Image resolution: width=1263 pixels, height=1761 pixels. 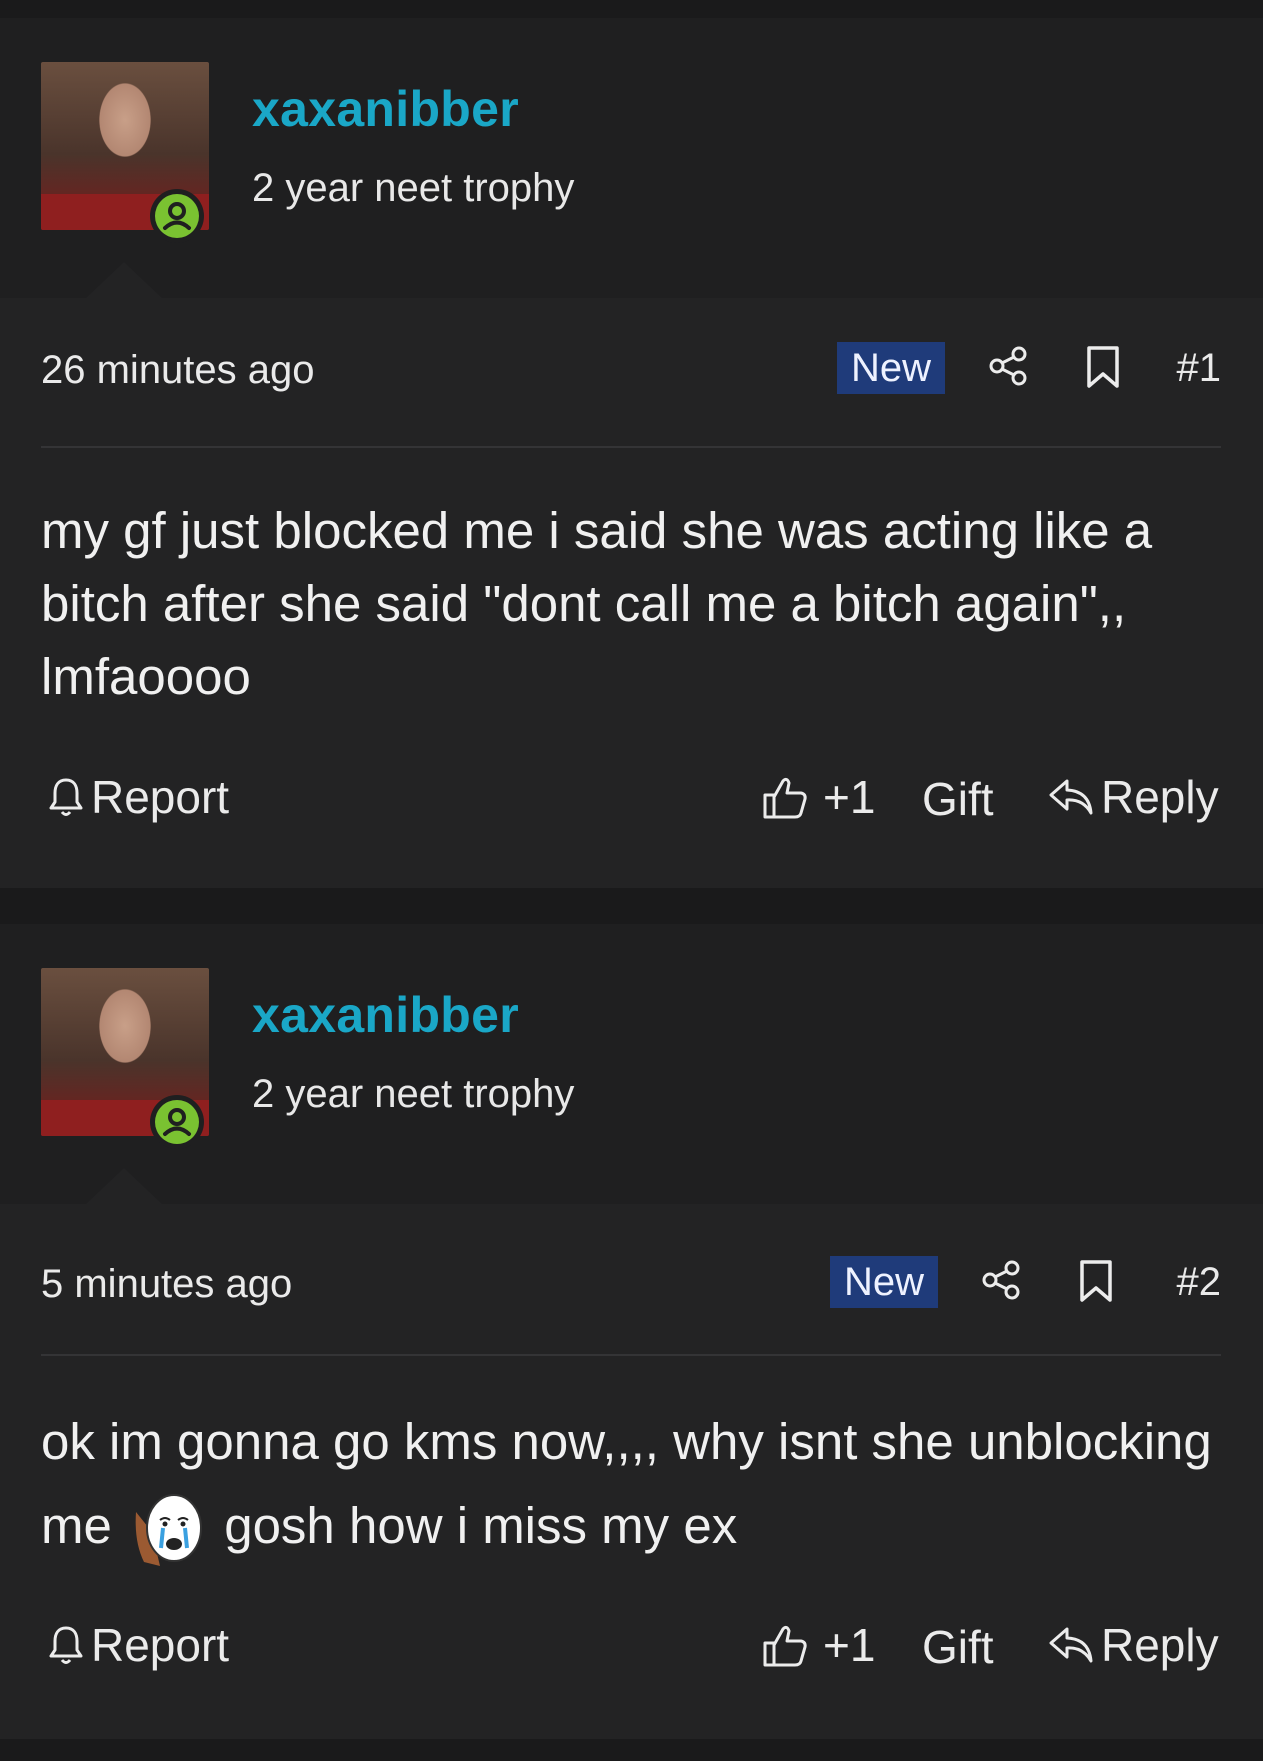 I want to click on post-number: #1, so click(x=1199, y=368).